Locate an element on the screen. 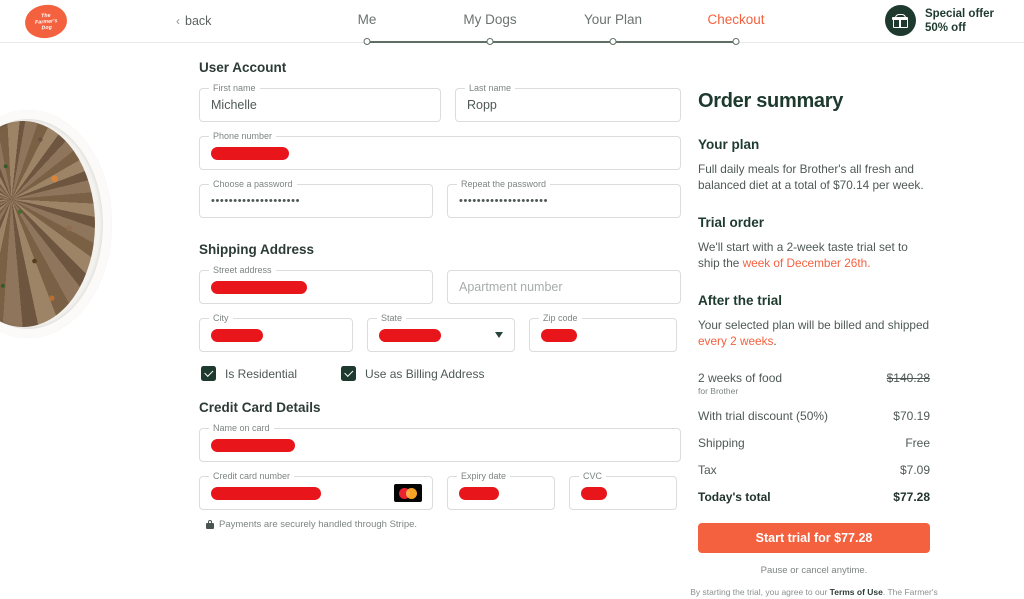 The width and height of the screenshot is (1024, 599). state-select: State is located at coordinates (441, 332).